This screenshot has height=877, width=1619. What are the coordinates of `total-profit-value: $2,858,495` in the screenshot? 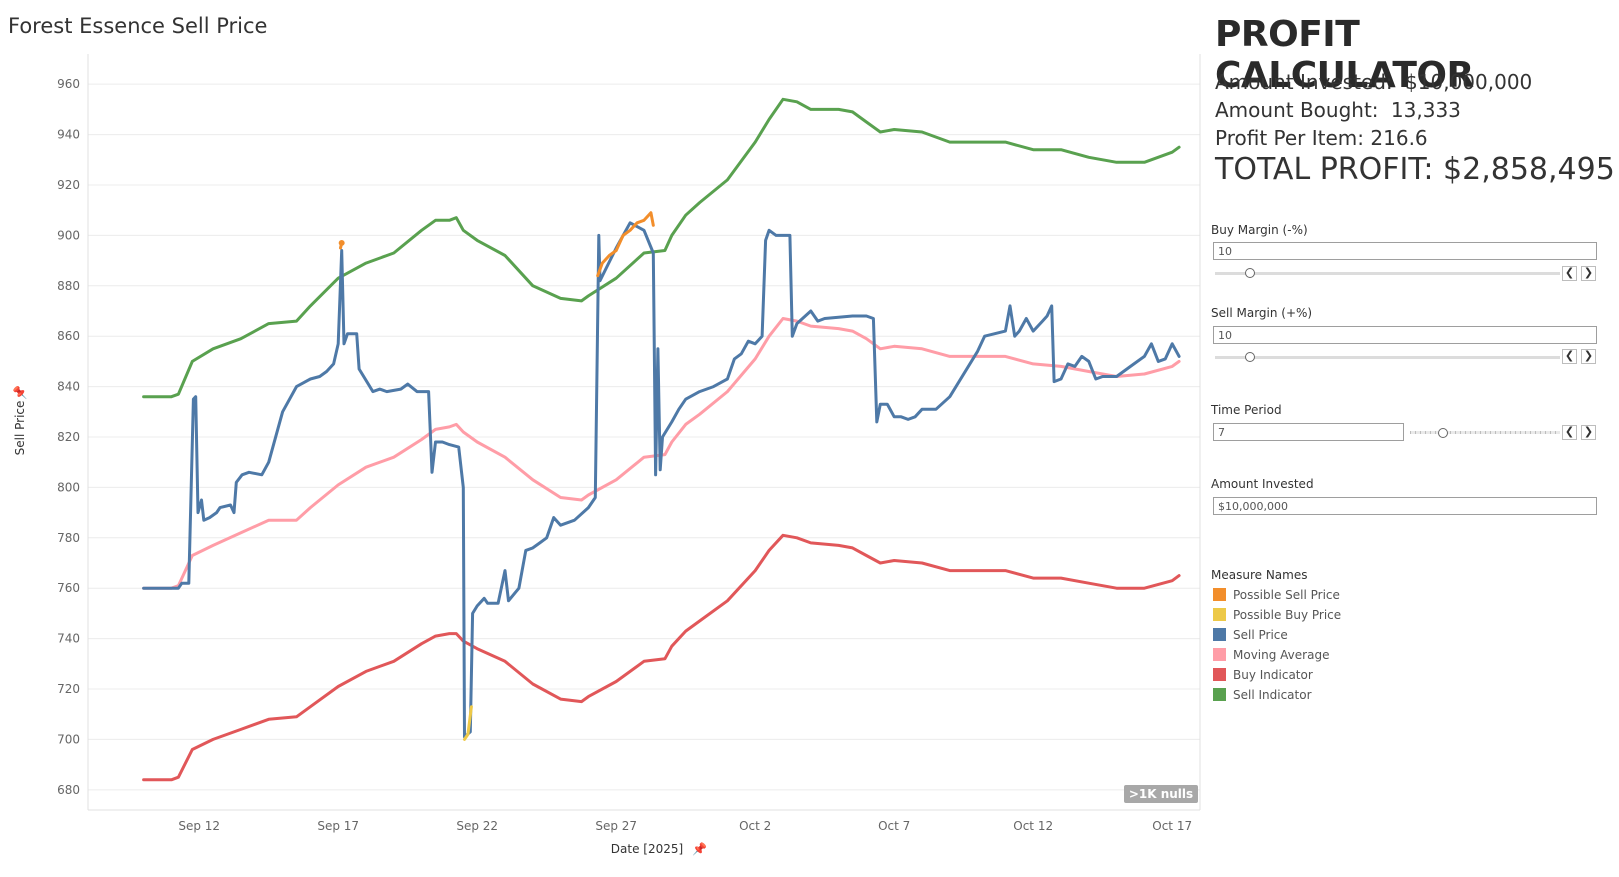 It's located at (1529, 169).